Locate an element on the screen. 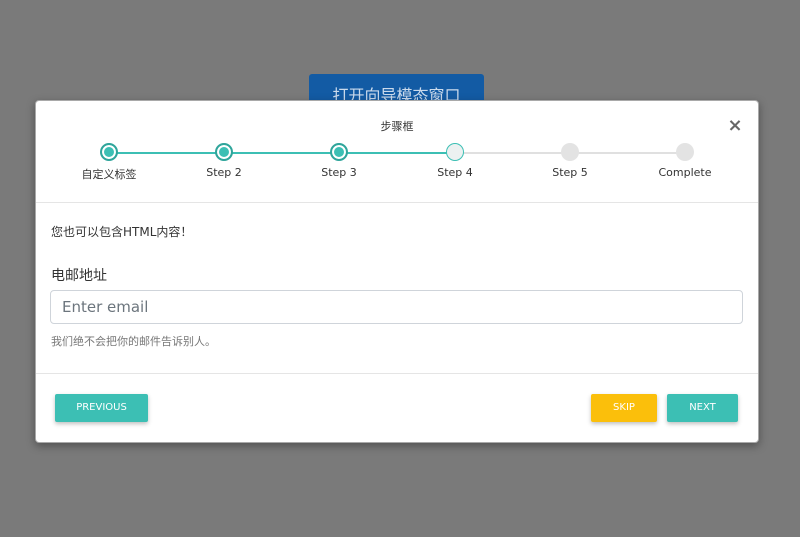  email-label: 电邮地址 is located at coordinates (79, 276).